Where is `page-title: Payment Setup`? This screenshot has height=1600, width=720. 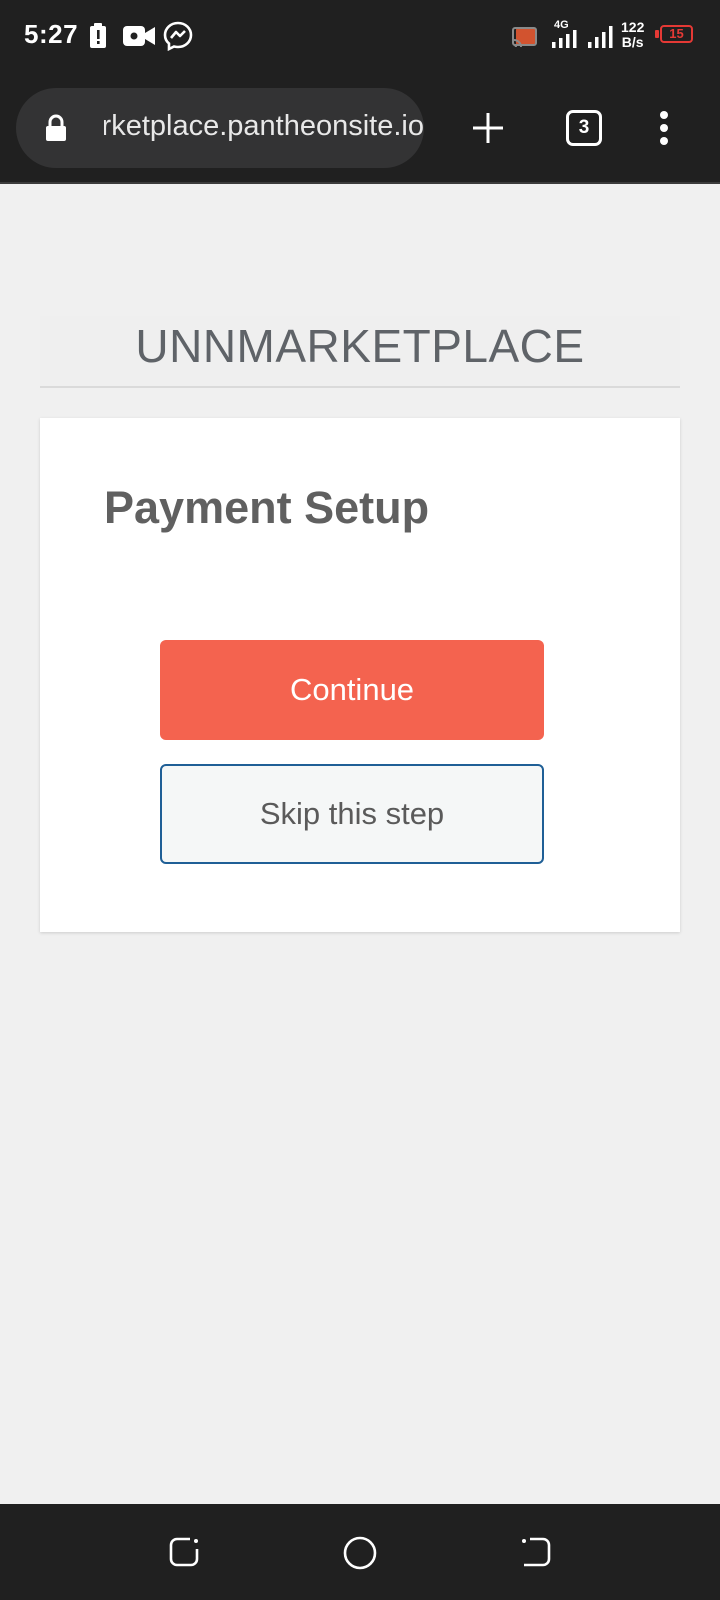 page-title: Payment Setup is located at coordinates (267, 507).